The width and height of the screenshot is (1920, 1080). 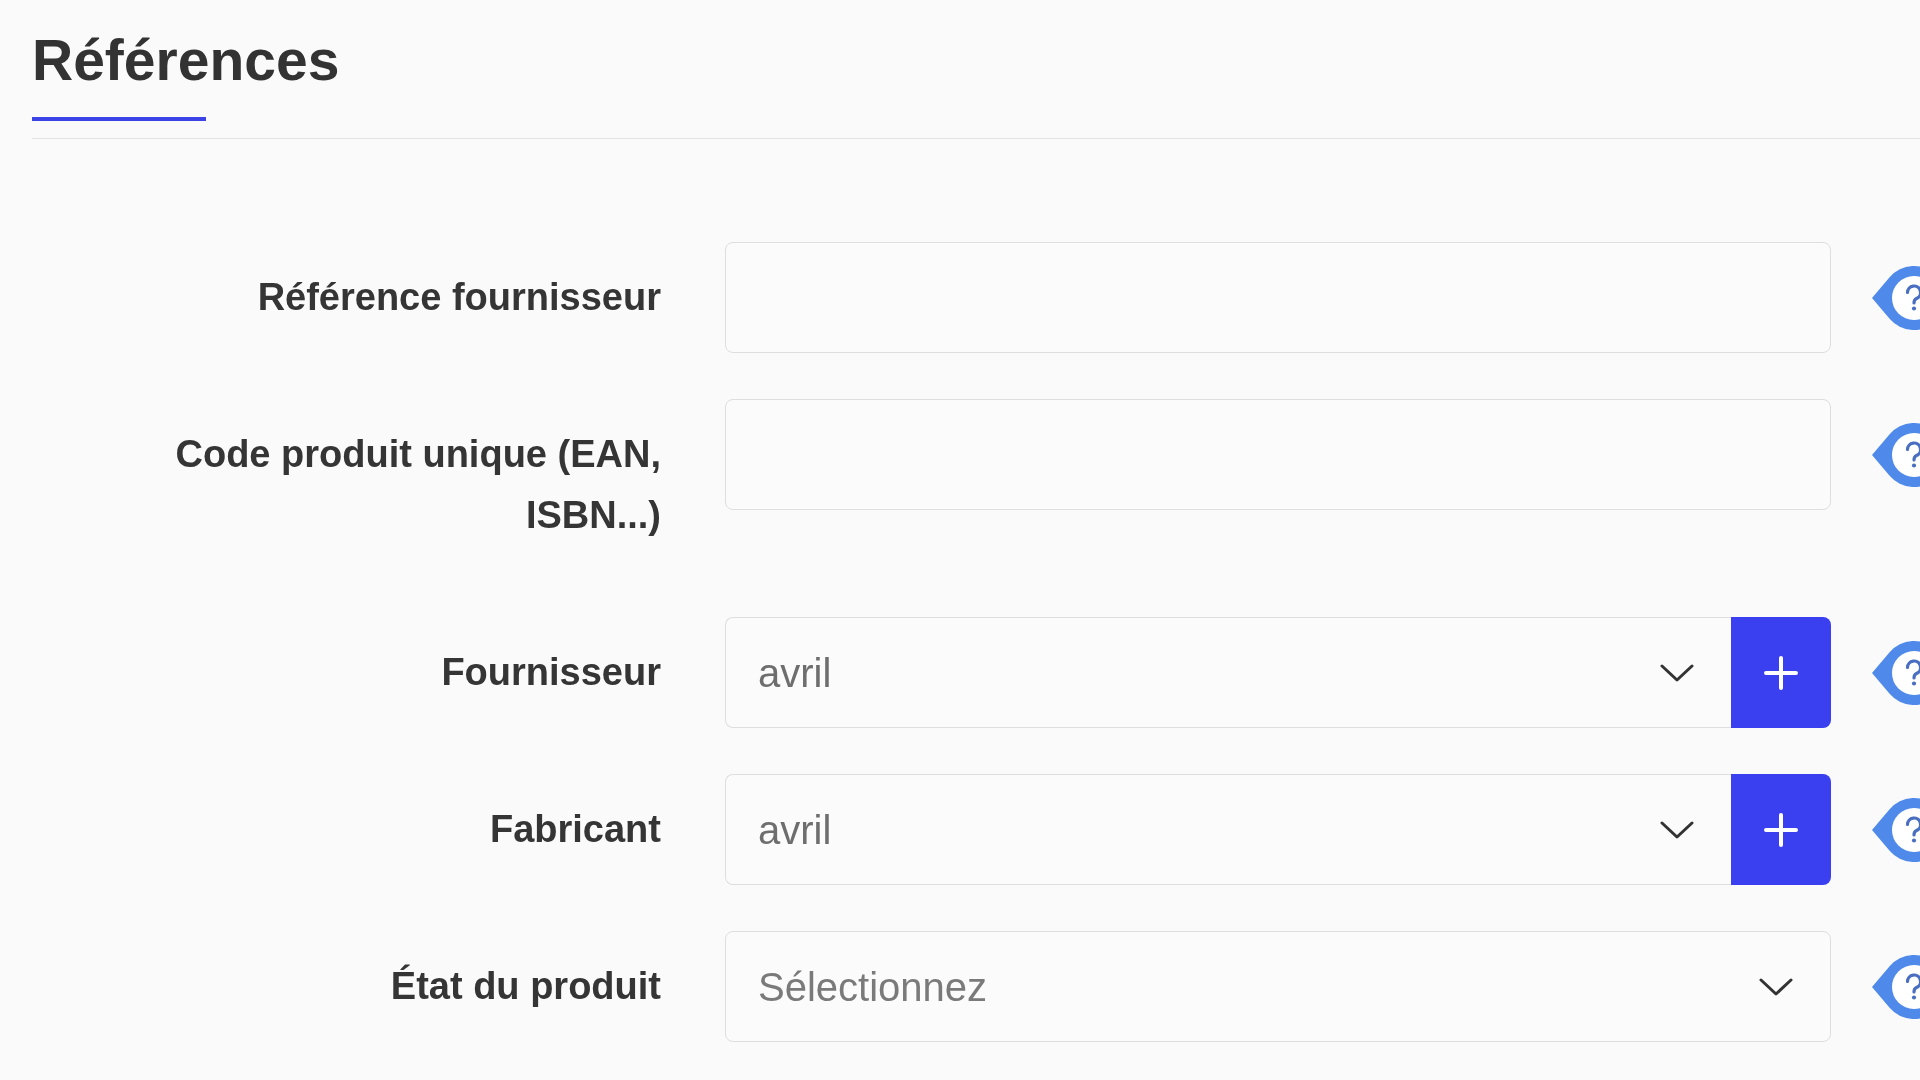 I want to click on select-field: Sélectionnez, so click(x=1278, y=986).